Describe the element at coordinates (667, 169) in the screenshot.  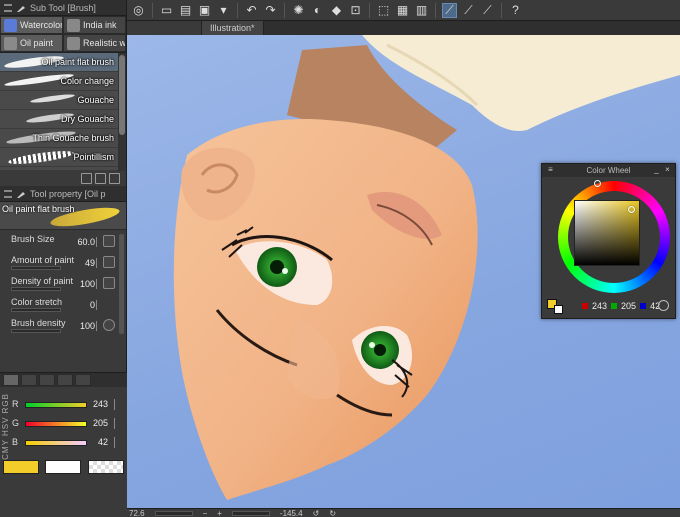
I see `close-icon: ×` at that location.